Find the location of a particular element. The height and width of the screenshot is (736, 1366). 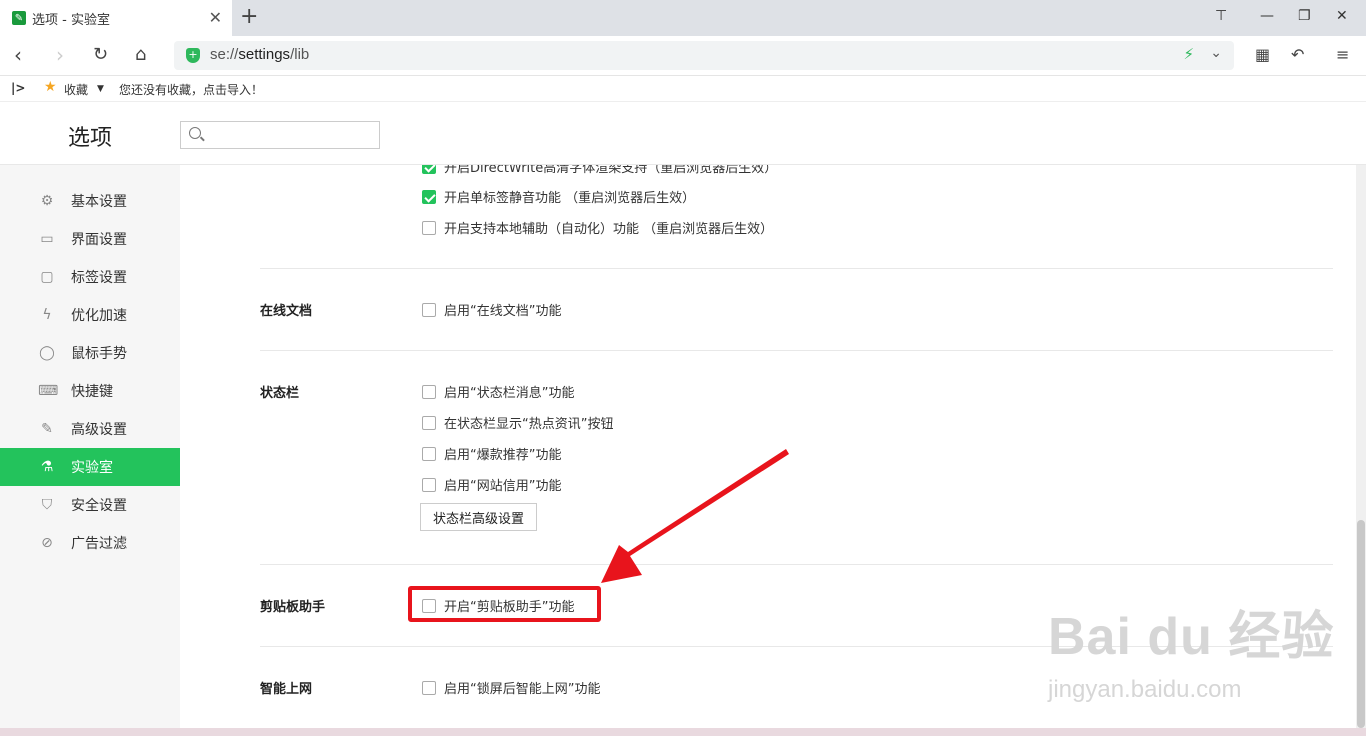

option-online-docs: 启用“在线文档”功能 is located at coordinates (491, 309).